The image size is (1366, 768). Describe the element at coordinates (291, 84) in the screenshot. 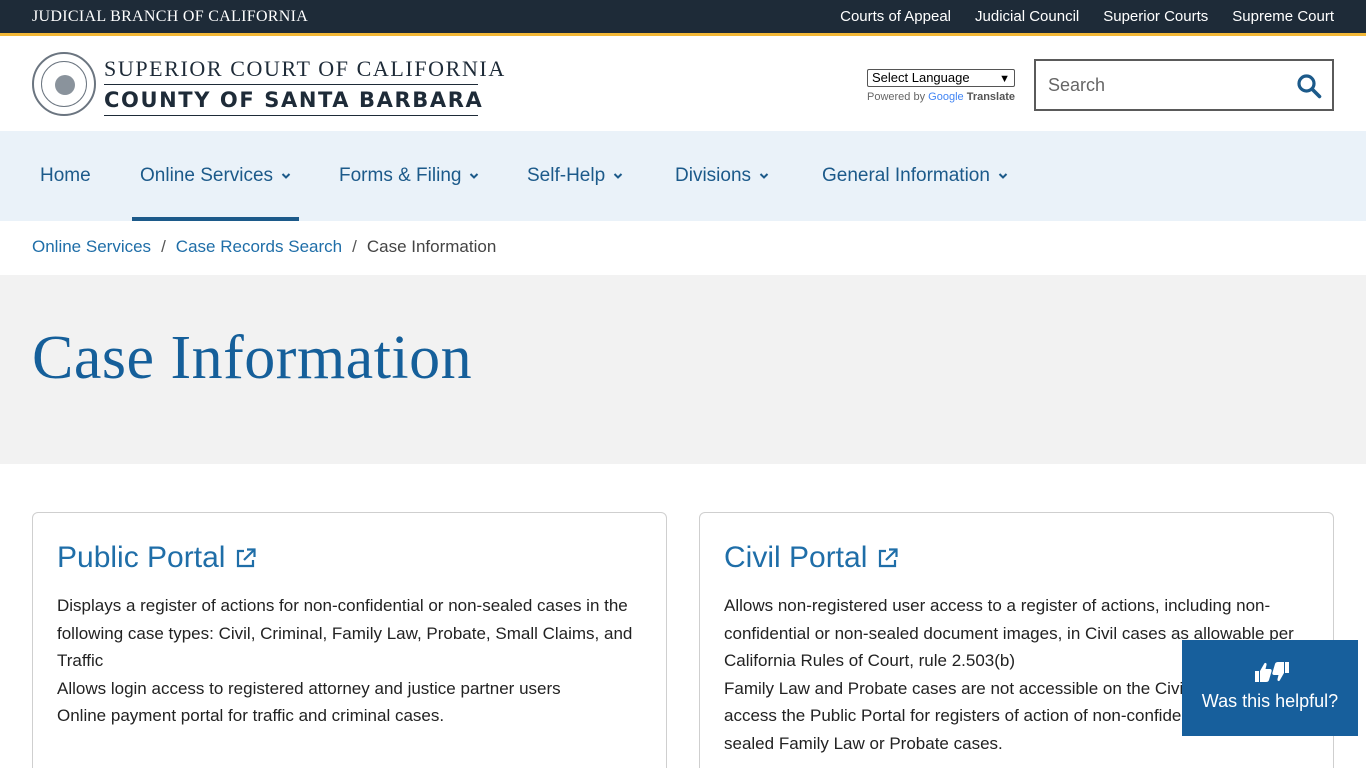

I see `logo-divider` at that location.